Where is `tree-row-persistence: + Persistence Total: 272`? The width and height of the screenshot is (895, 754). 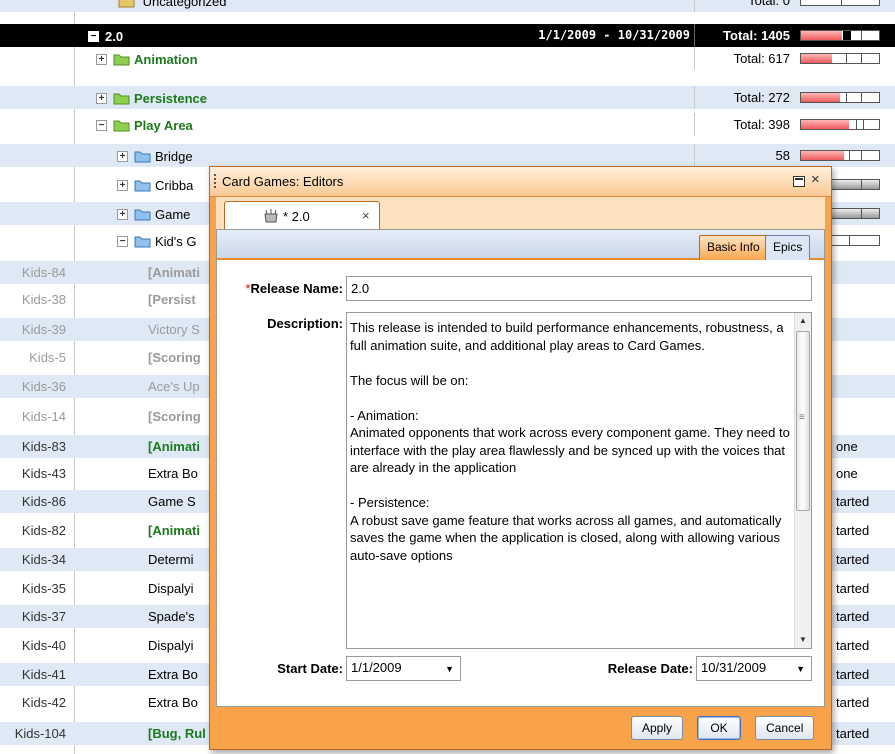 tree-row-persistence: + Persistence Total: 272 is located at coordinates (447, 97).